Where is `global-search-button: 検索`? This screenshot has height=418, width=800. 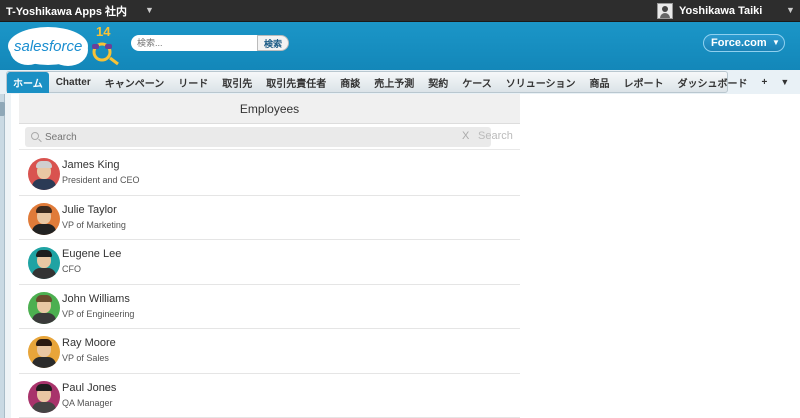 global-search-button: 検索 is located at coordinates (273, 43).